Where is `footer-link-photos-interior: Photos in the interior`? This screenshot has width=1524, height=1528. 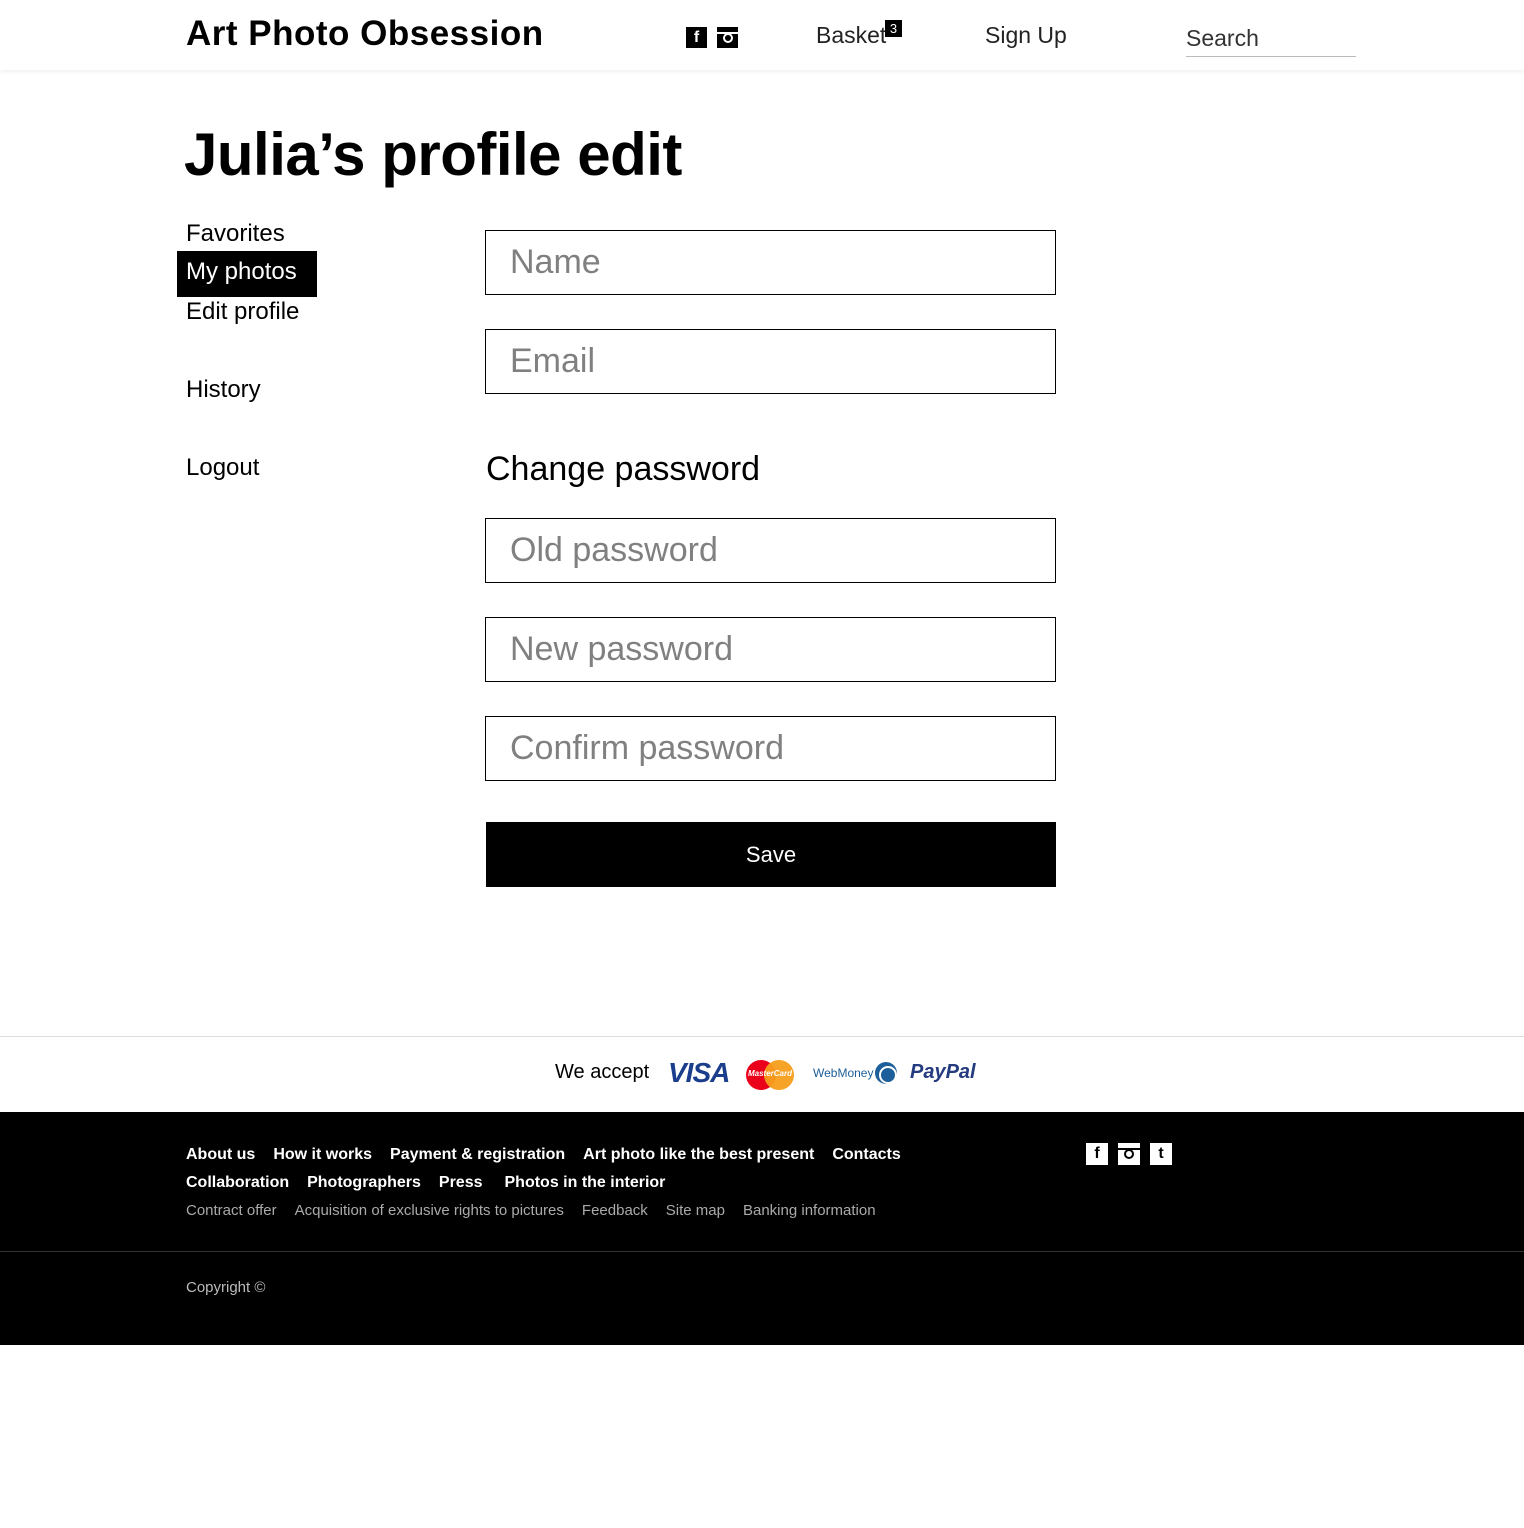 footer-link-photos-interior: Photos in the interior is located at coordinates (585, 1183).